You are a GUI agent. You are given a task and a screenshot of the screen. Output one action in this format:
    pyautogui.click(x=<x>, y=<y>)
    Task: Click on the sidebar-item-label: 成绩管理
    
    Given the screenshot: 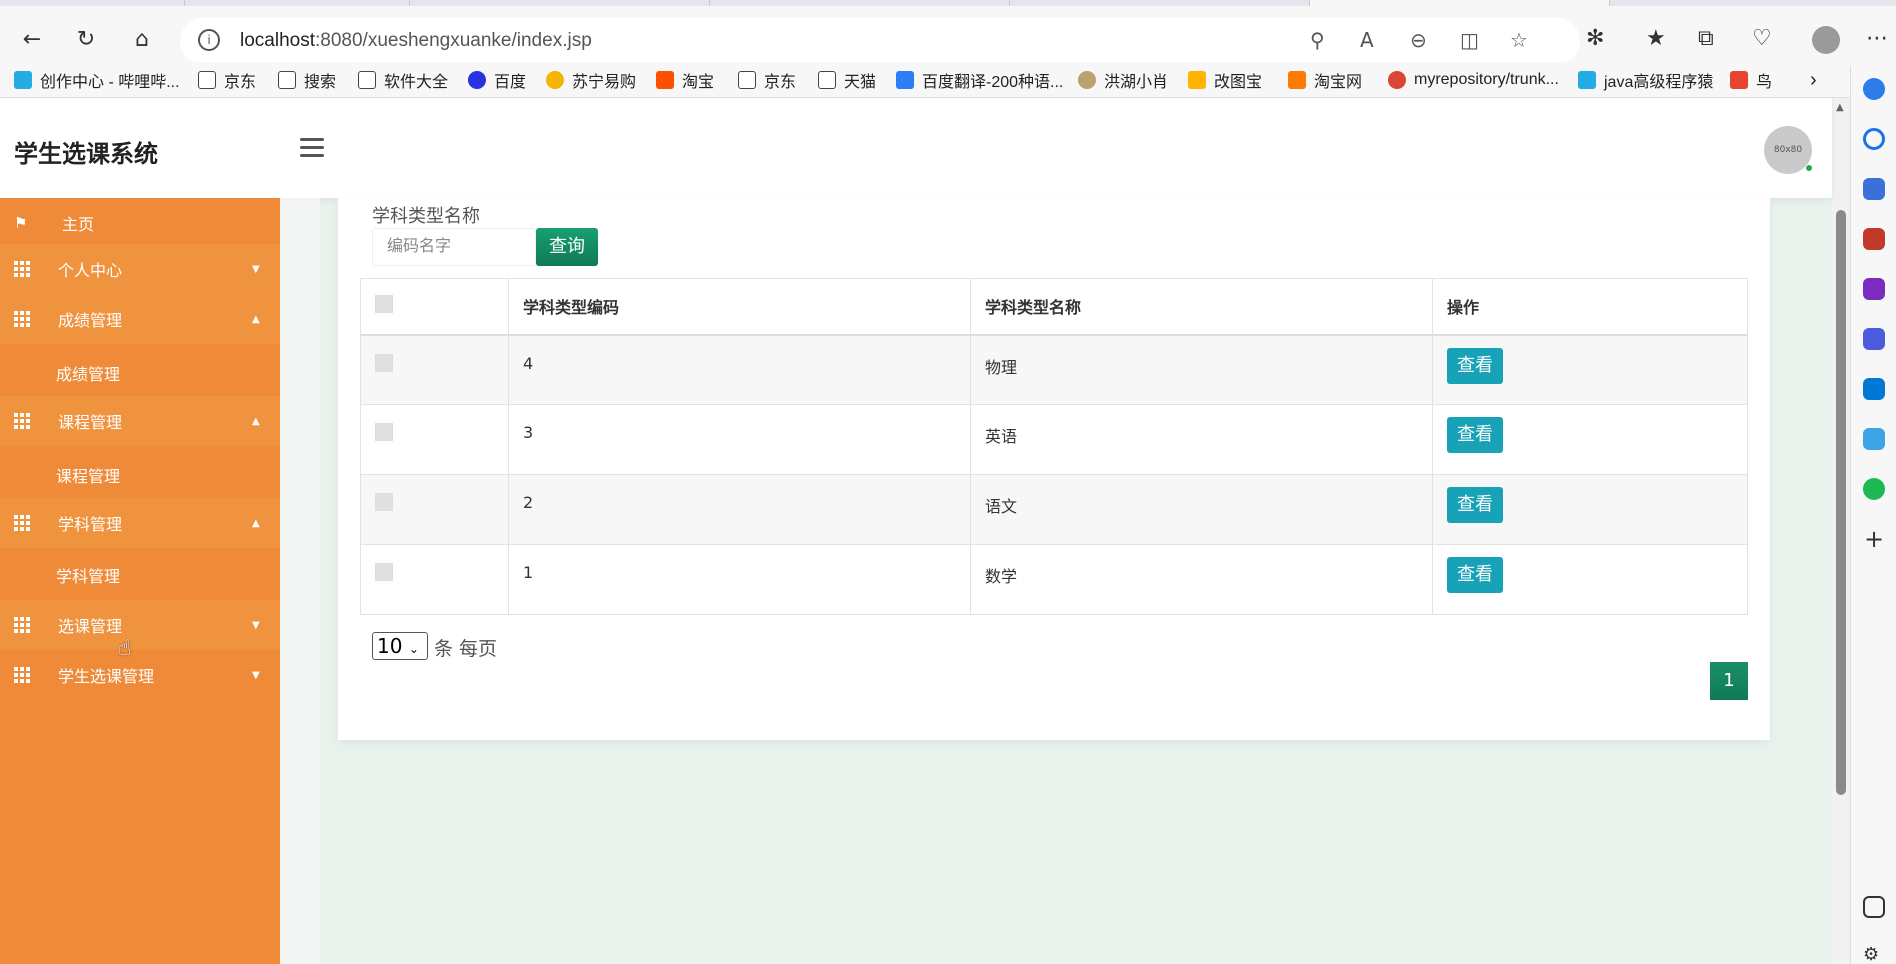 What is the action you would take?
    pyautogui.click(x=88, y=374)
    